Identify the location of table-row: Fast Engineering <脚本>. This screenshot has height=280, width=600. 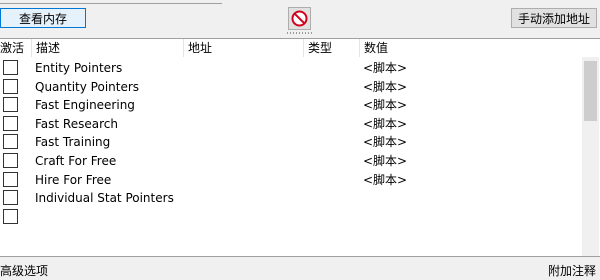
(291, 105).